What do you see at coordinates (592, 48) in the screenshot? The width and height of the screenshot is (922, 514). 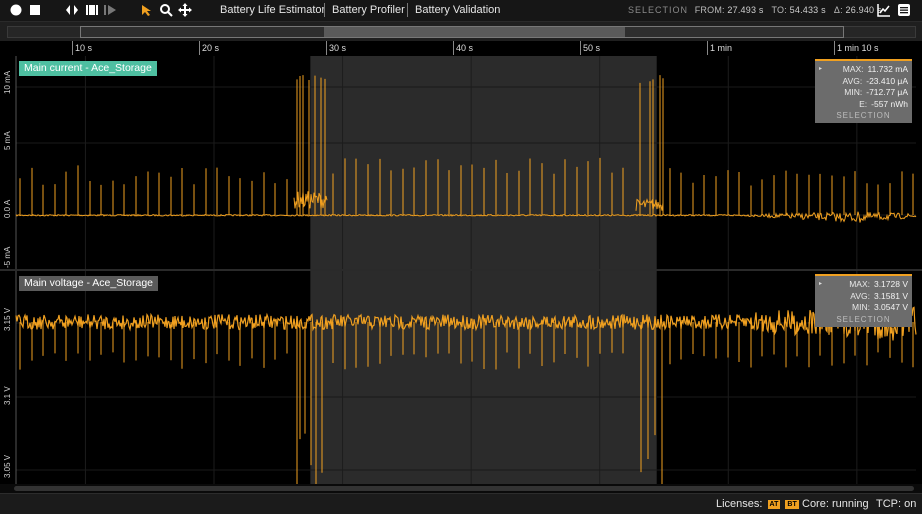 I see `time-tick-label: 50 s` at bounding box center [592, 48].